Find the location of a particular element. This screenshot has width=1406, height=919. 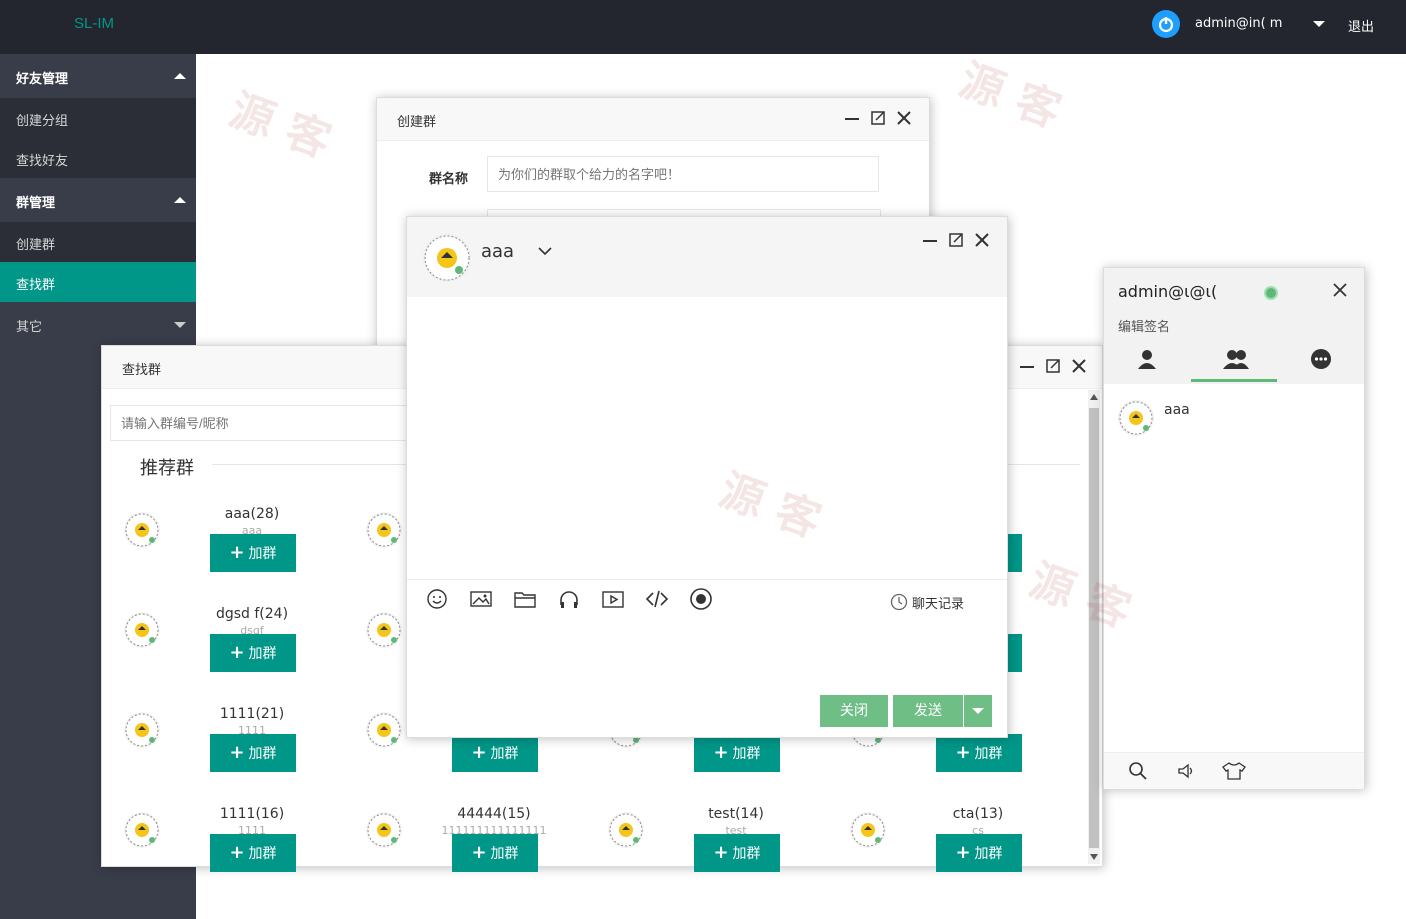

nav-item-label: 查找群 is located at coordinates (36, 285).